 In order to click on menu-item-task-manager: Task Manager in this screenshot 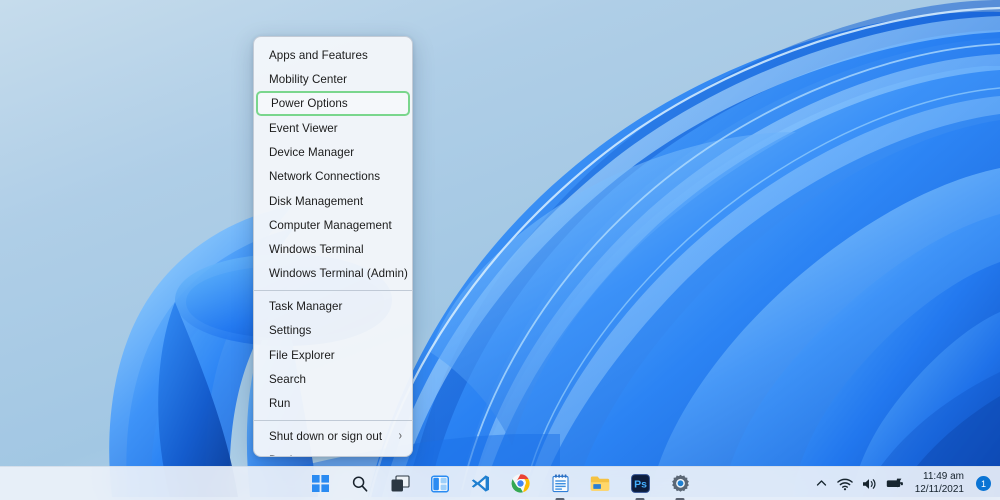, I will do `click(333, 307)`.